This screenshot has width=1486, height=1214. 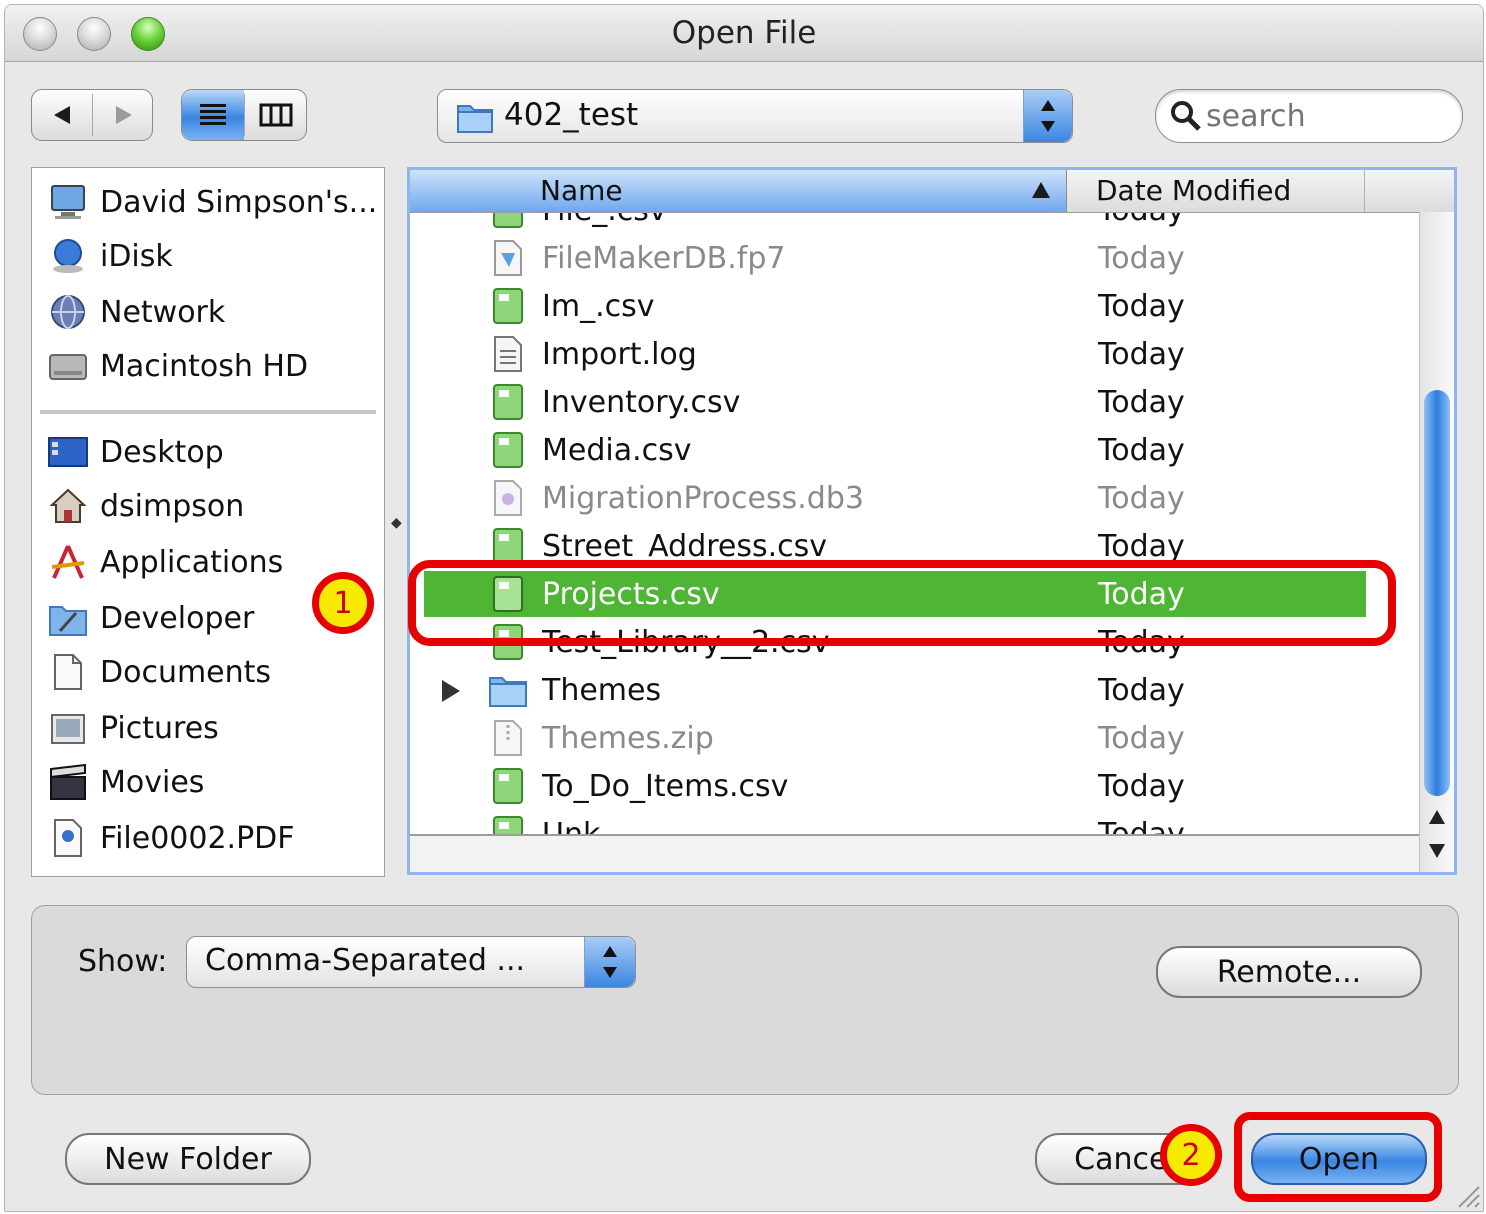 What do you see at coordinates (915, 786) in the screenshot?
I see `file-row: To_Do_Items.csv Today` at bounding box center [915, 786].